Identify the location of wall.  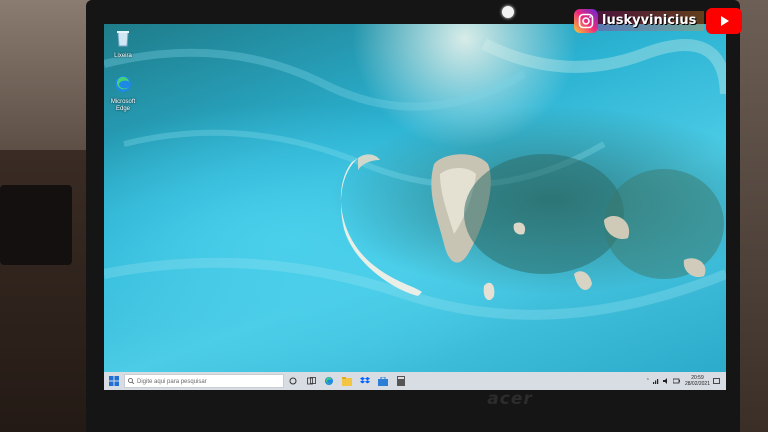
(45, 75).